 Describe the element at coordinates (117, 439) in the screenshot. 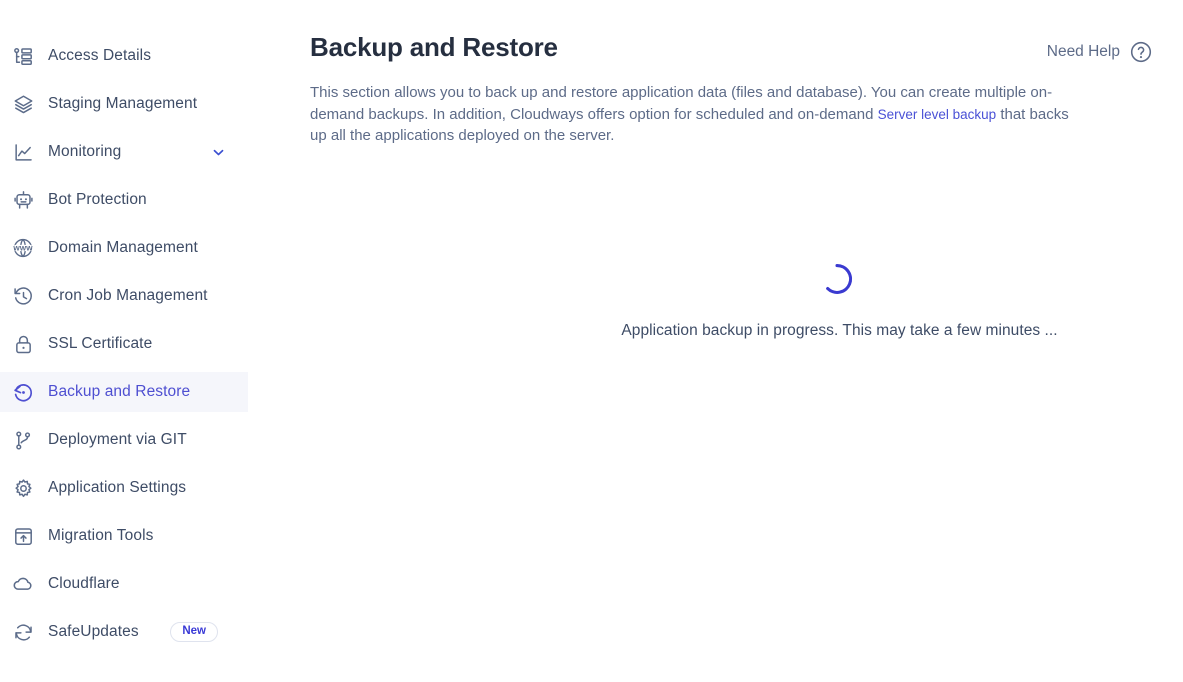

I see `sidebar-item-label: Deployment via GIT` at that location.